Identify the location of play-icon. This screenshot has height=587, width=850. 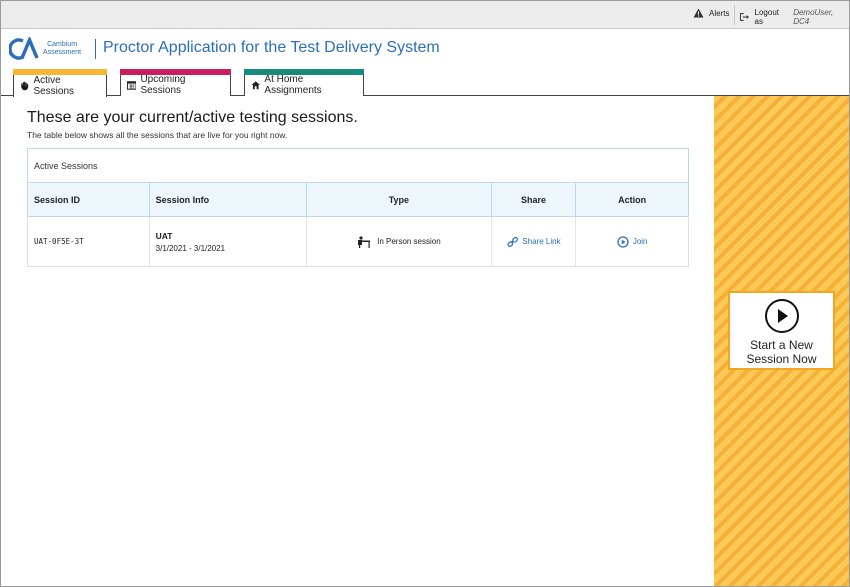
(781, 316).